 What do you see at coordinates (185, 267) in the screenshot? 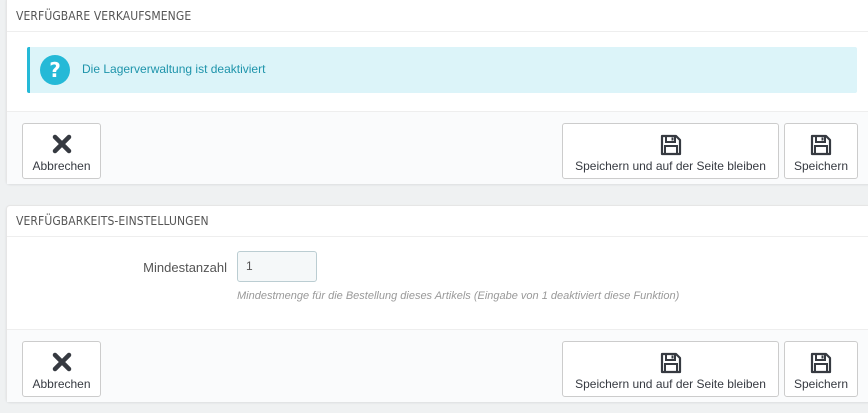
I see `min-quantity-label: Mindestanzahl` at bounding box center [185, 267].